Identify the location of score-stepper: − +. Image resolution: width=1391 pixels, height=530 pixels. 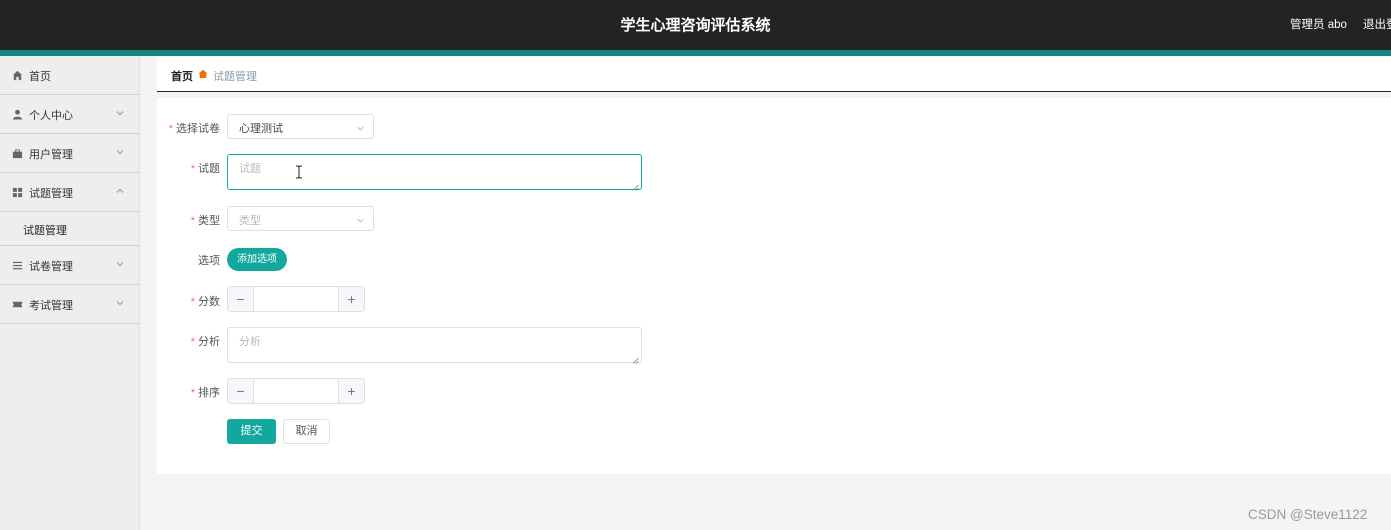
(296, 299).